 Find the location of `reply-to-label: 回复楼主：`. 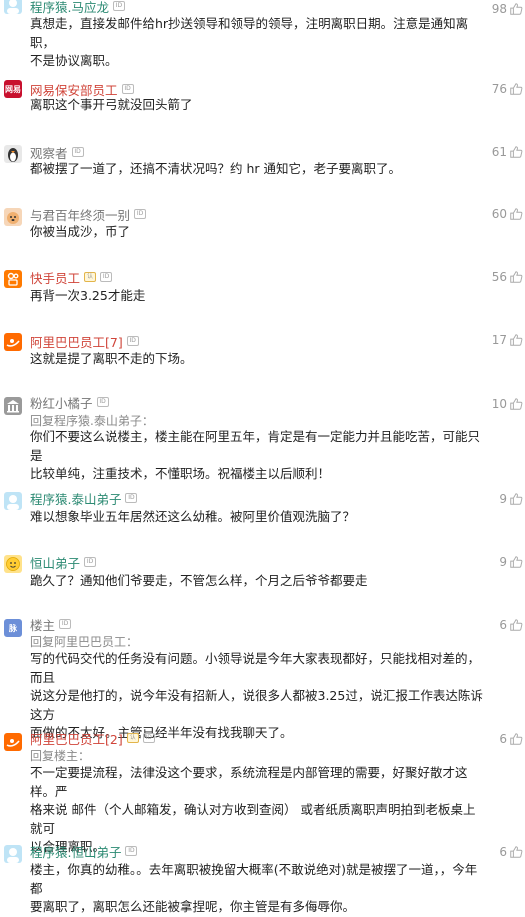

reply-to-label: 回复楼主： is located at coordinates (60, 756).